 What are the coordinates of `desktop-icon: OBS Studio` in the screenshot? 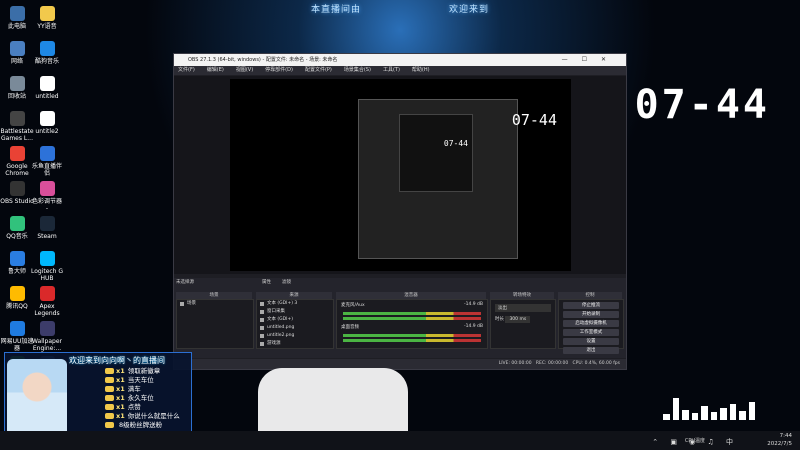 It's located at (17, 193).